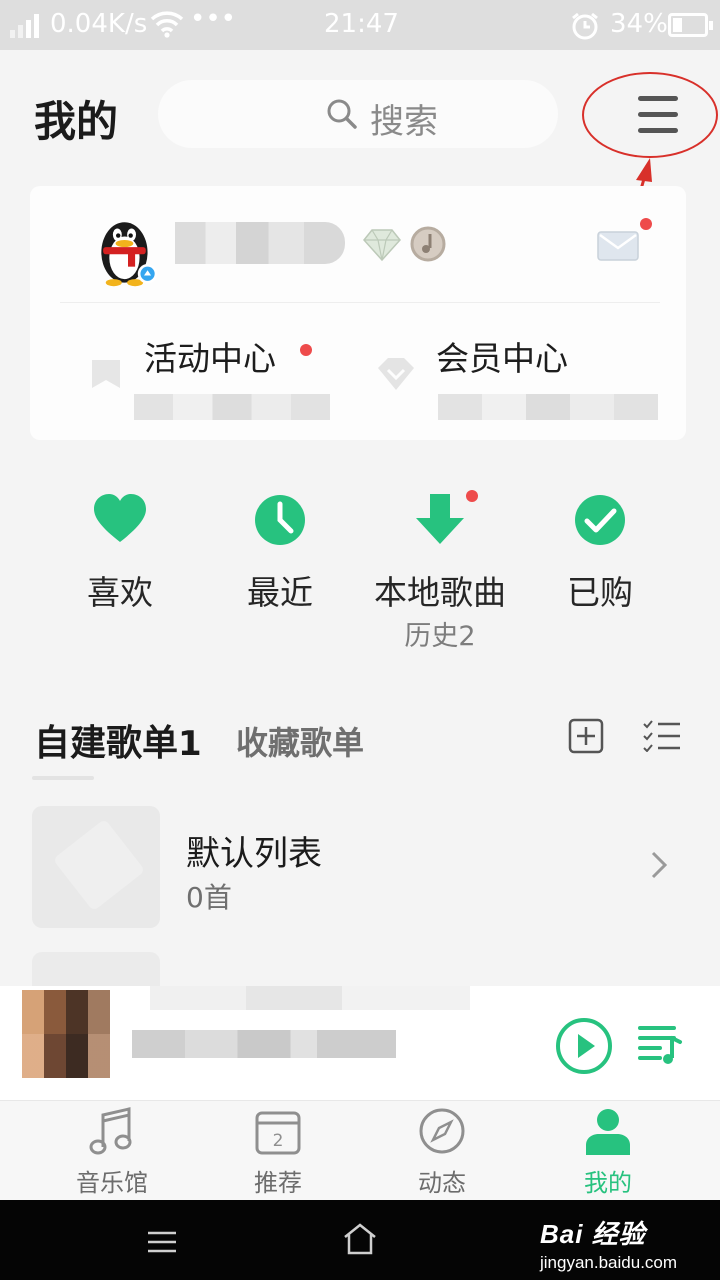 The height and width of the screenshot is (1280, 720). Describe the element at coordinates (600, 592) in the screenshot. I see `quick-action-label: 已购` at that location.